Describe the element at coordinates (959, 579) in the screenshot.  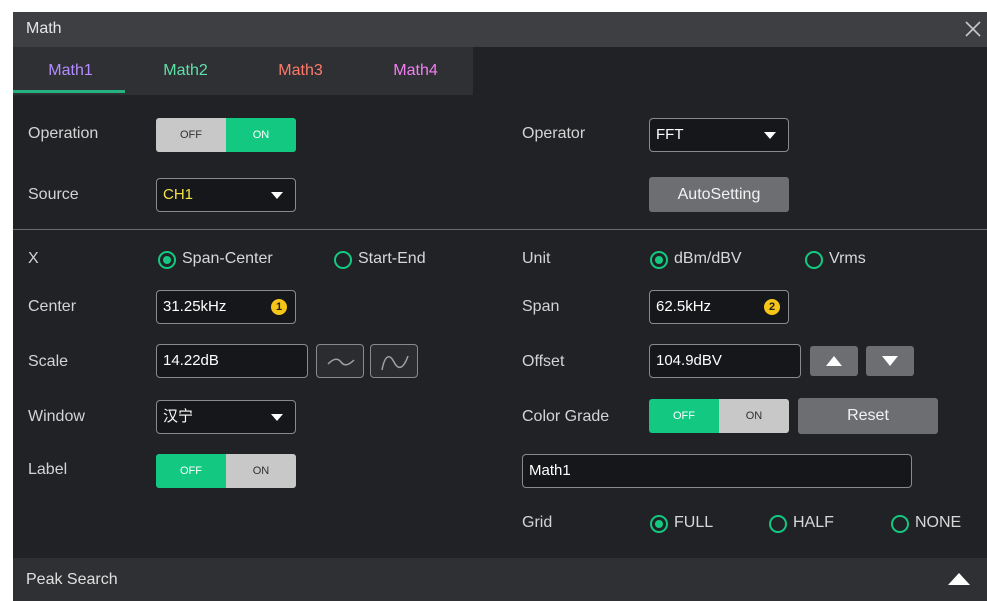
I see `chevron-up-icon` at that location.